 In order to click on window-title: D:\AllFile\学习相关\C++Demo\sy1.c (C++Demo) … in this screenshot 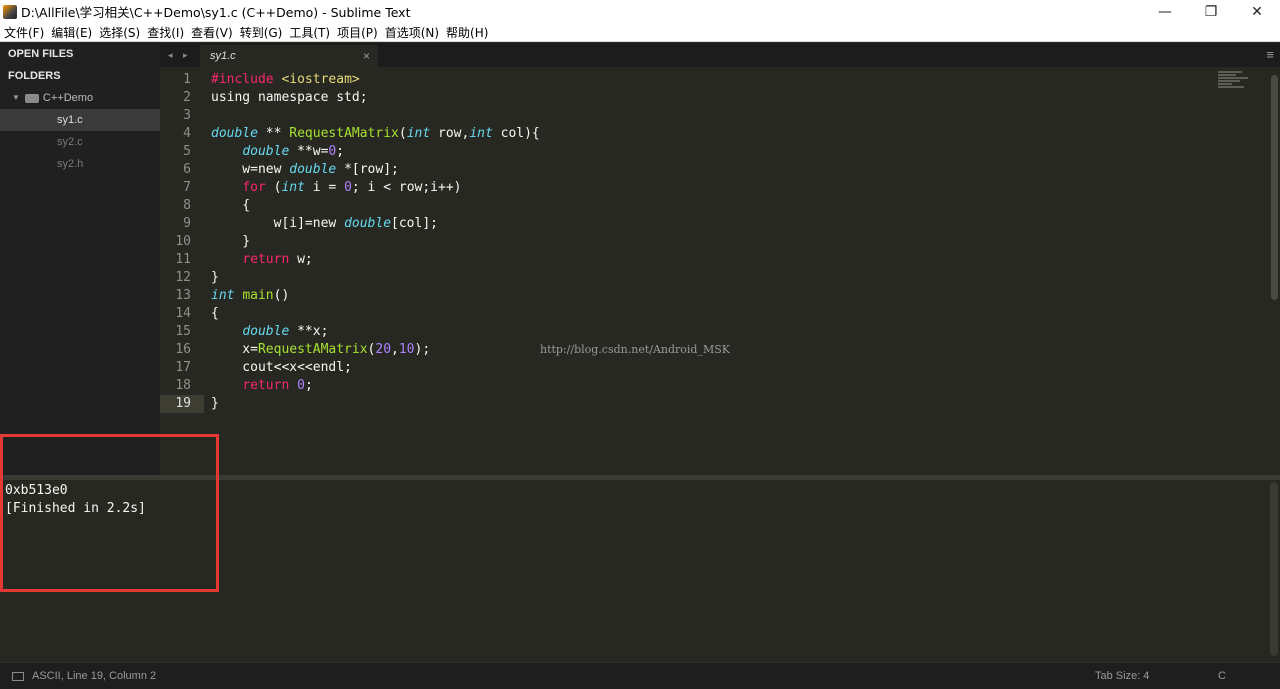, I will do `click(216, 12)`.